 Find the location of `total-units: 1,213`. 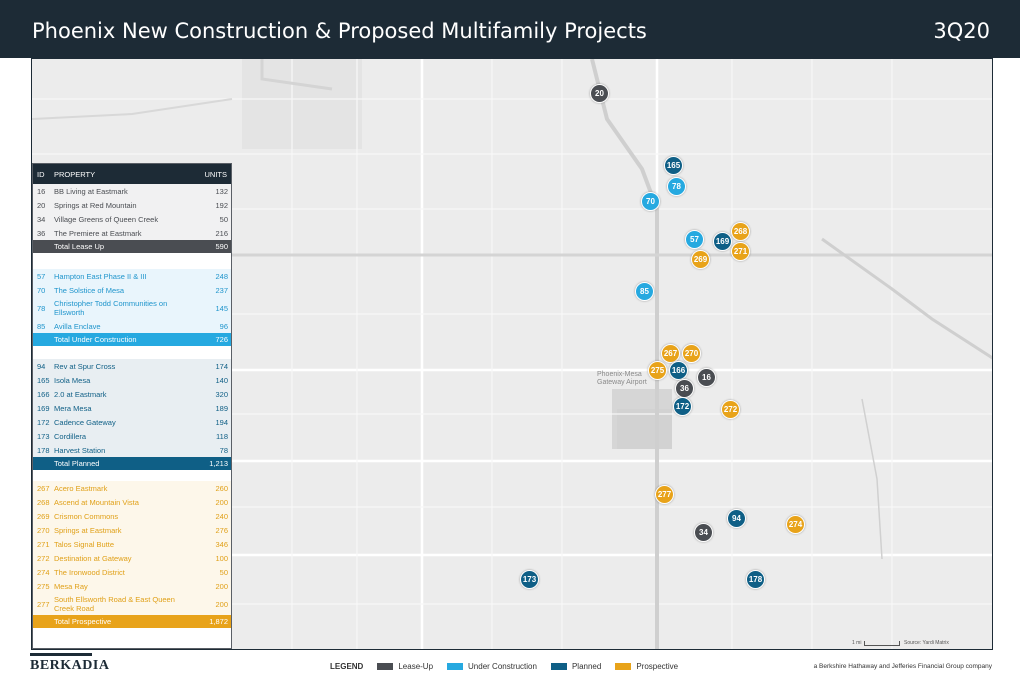

total-units: 1,213 is located at coordinates (218, 463).